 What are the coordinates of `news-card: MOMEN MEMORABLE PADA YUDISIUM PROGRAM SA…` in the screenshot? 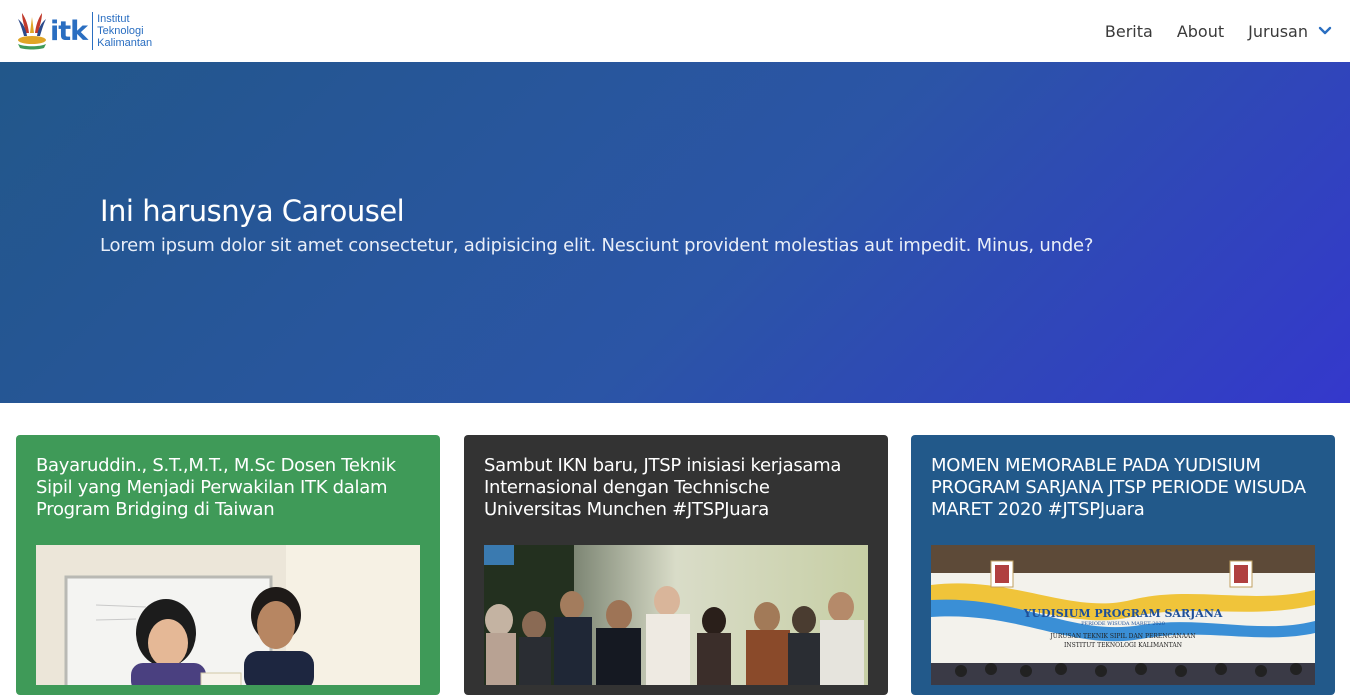 It's located at (1123, 565).